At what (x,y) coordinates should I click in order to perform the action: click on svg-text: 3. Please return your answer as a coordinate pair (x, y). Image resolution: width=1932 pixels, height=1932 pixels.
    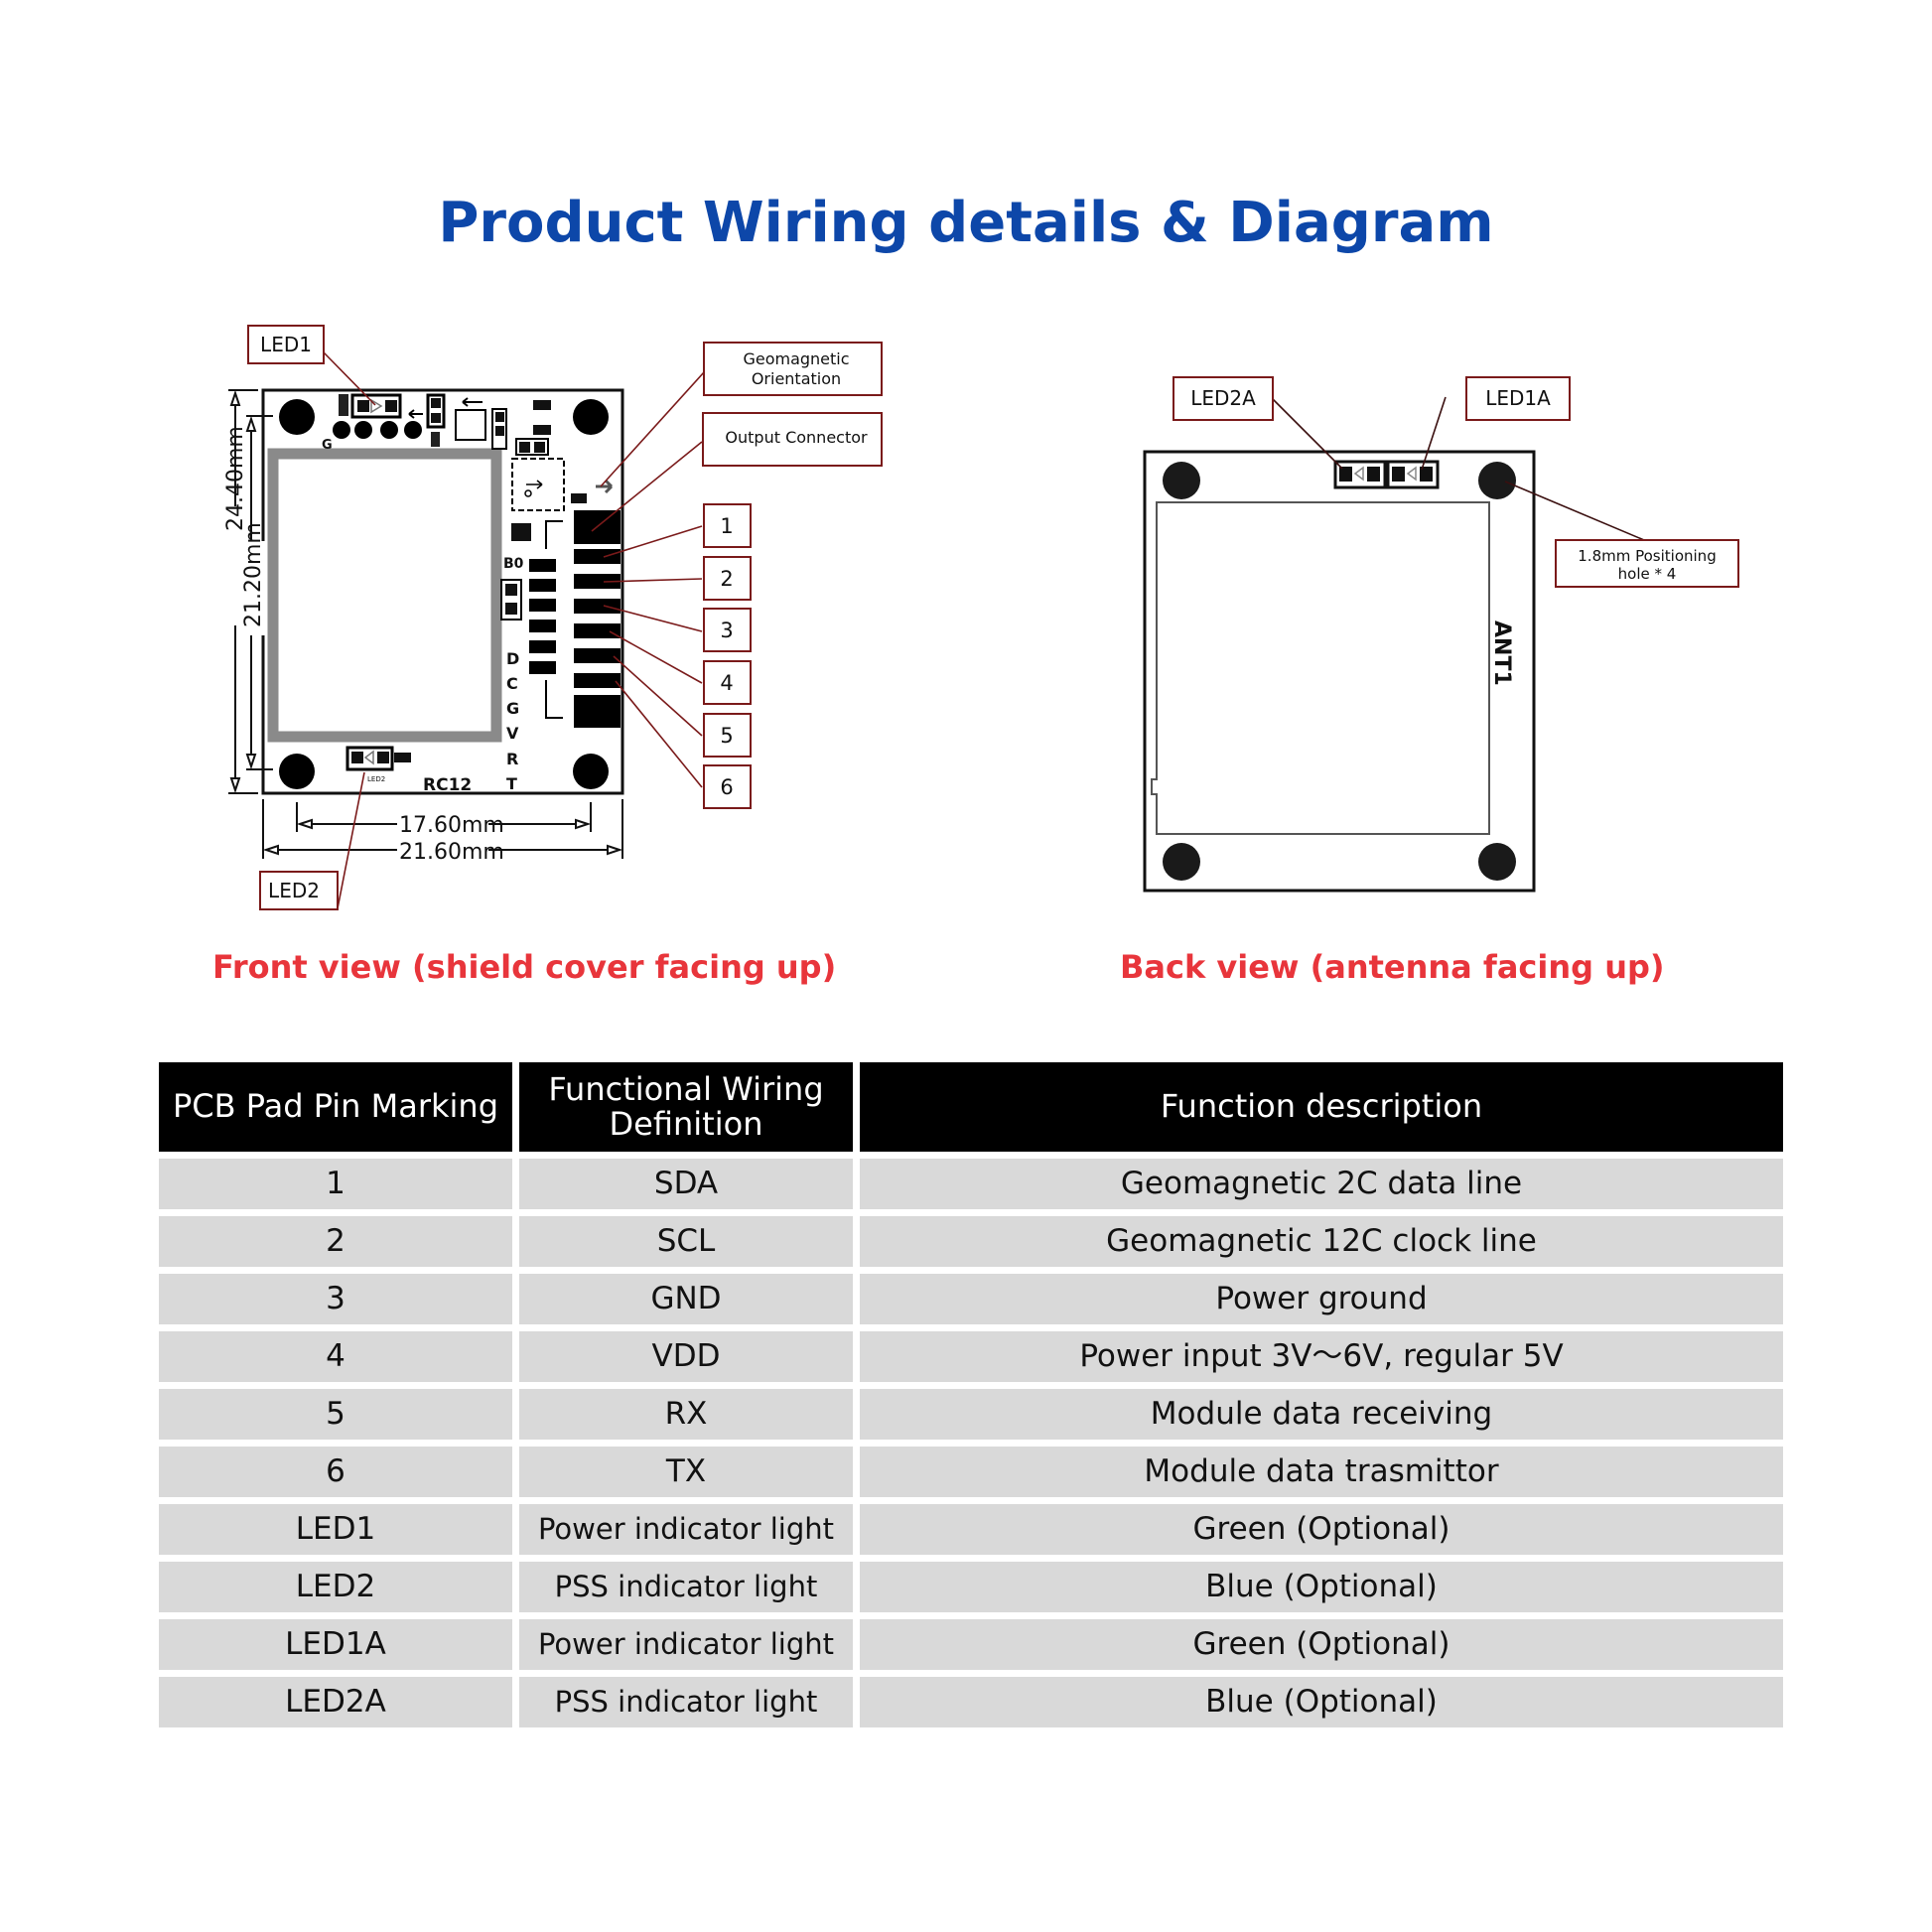
    Looking at the image, I should click on (727, 630).